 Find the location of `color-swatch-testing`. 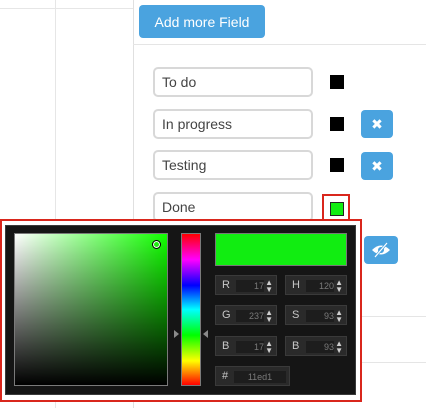

color-swatch-testing is located at coordinates (337, 165).